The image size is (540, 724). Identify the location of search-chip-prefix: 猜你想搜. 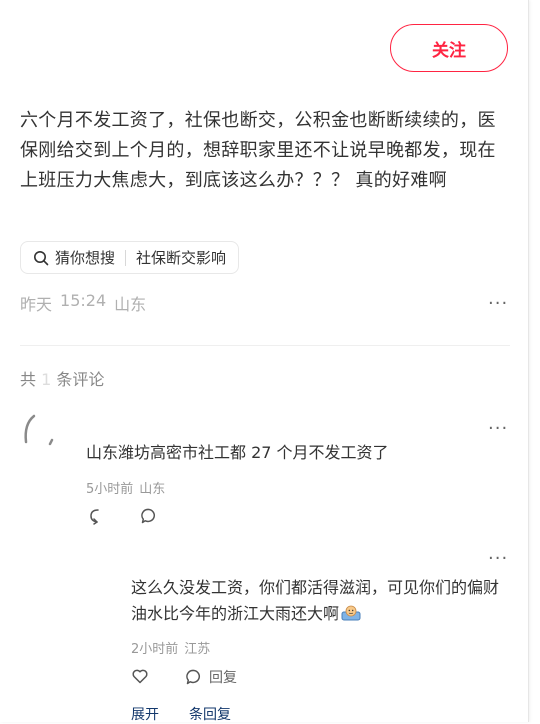
(85, 258).